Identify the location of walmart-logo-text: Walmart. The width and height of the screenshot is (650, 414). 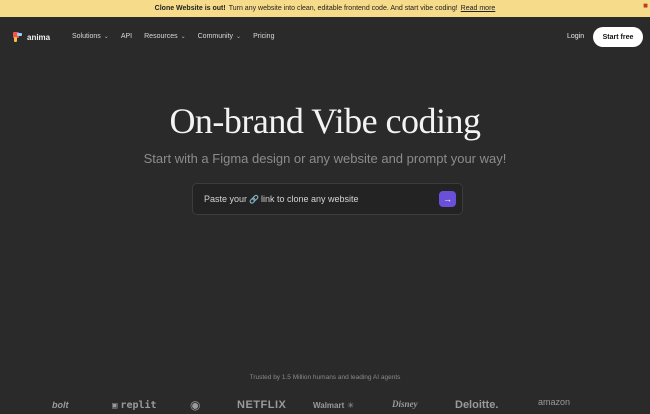
(329, 405).